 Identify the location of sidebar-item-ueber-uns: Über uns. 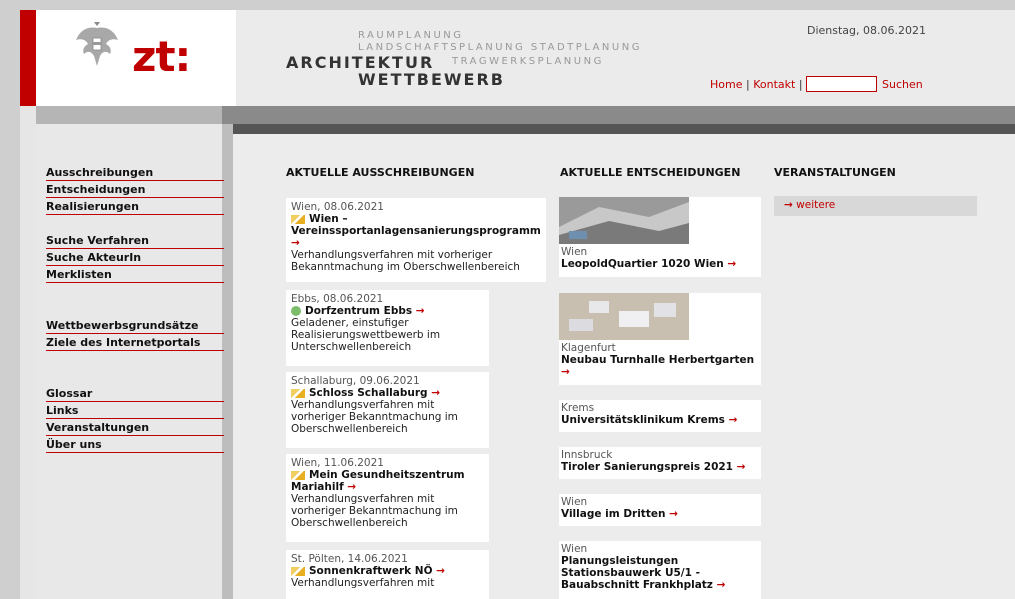
(135, 444).